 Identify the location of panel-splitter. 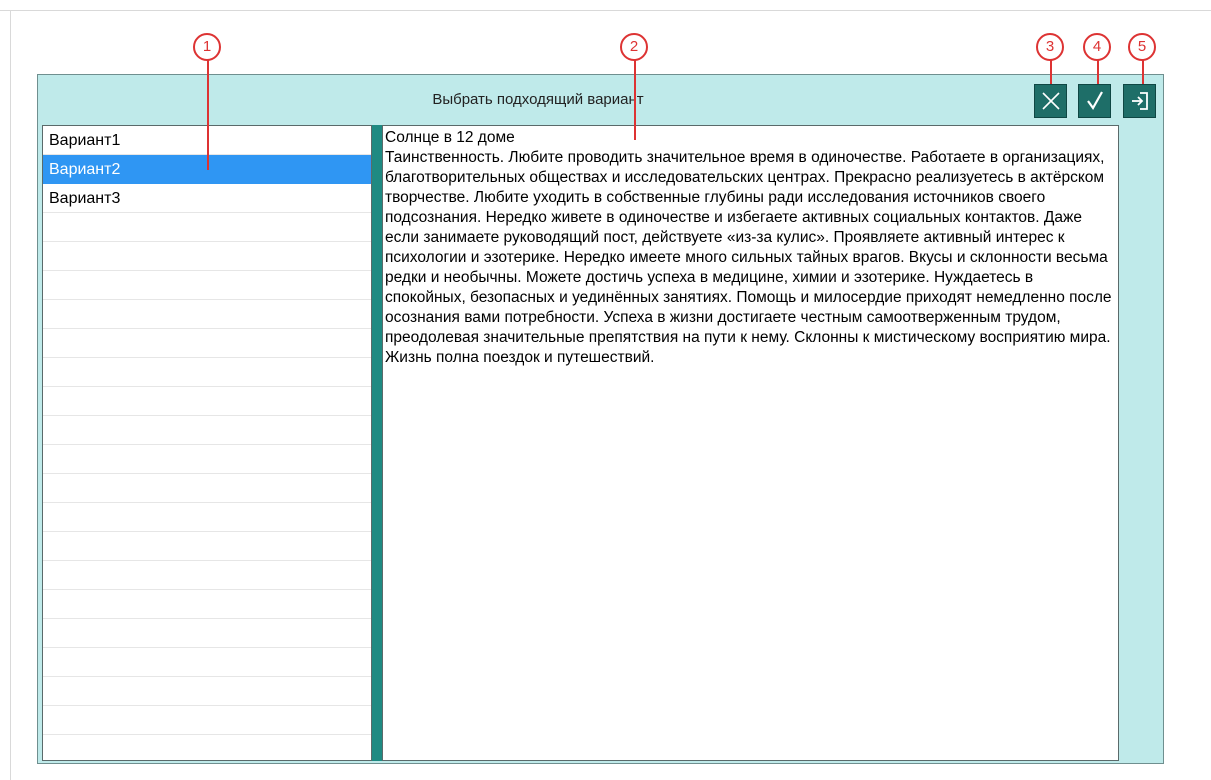
(377, 443).